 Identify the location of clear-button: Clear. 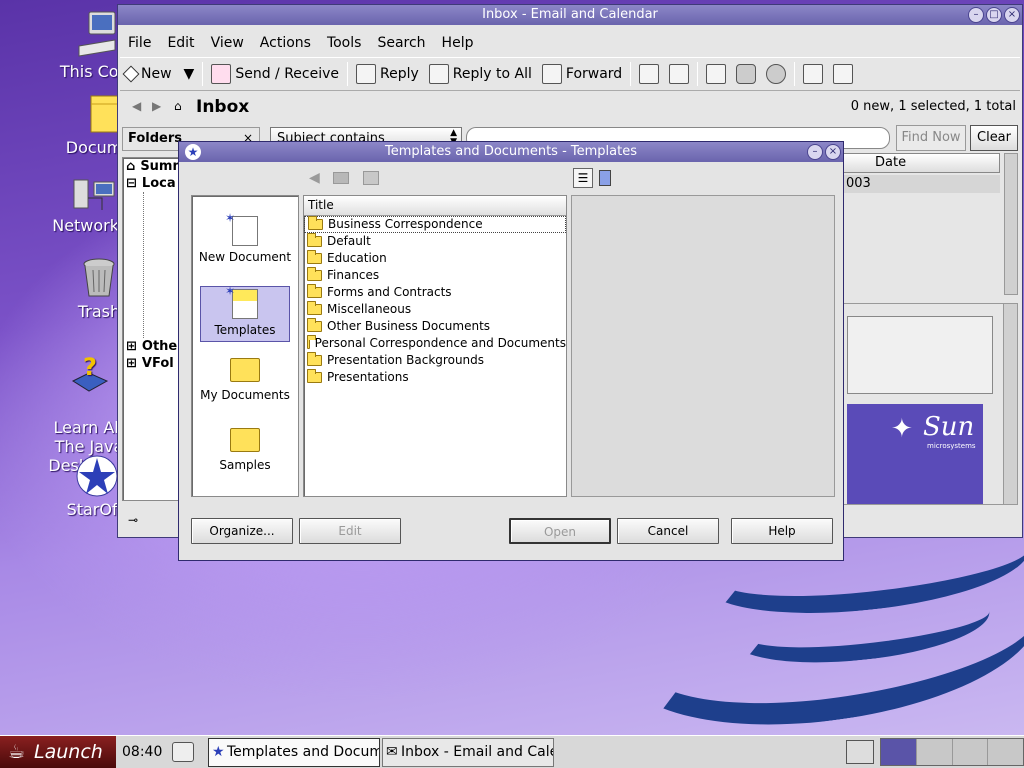
(994, 138).